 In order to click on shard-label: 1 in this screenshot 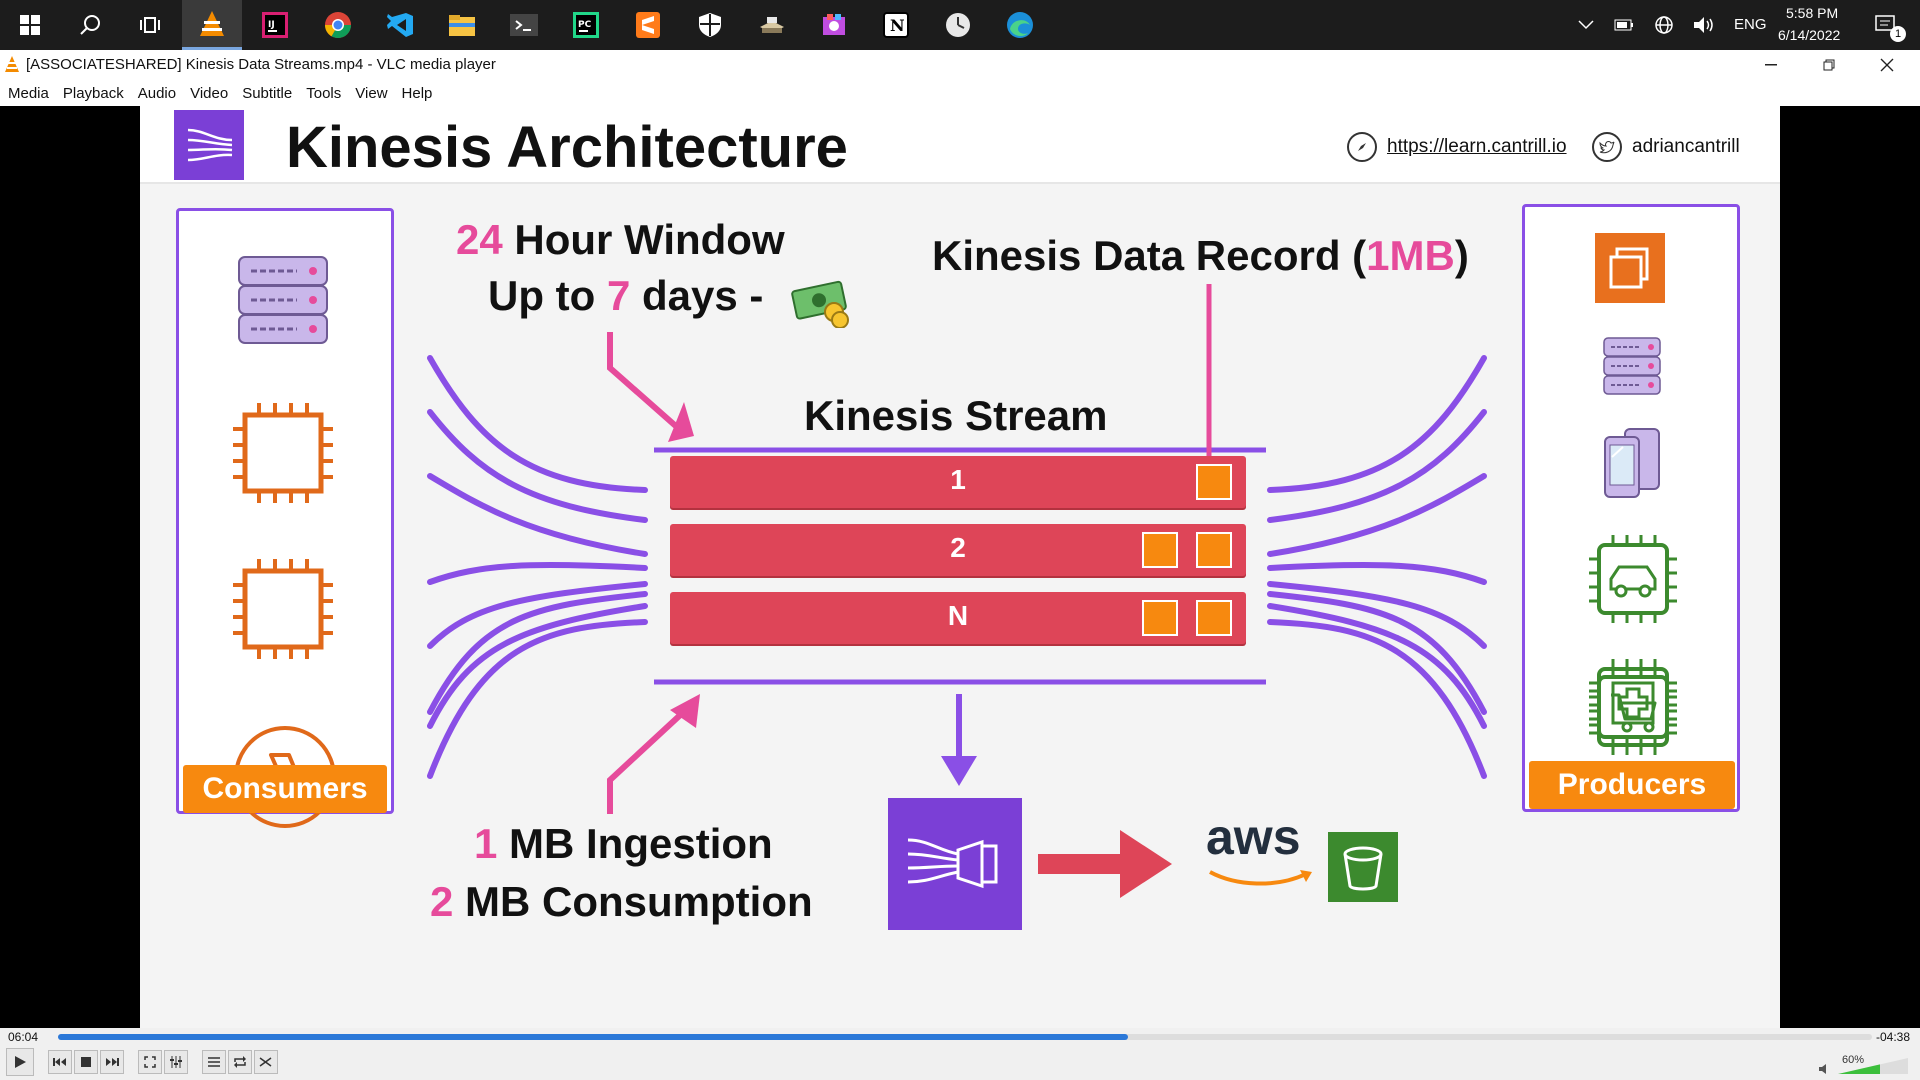, I will do `click(958, 479)`.